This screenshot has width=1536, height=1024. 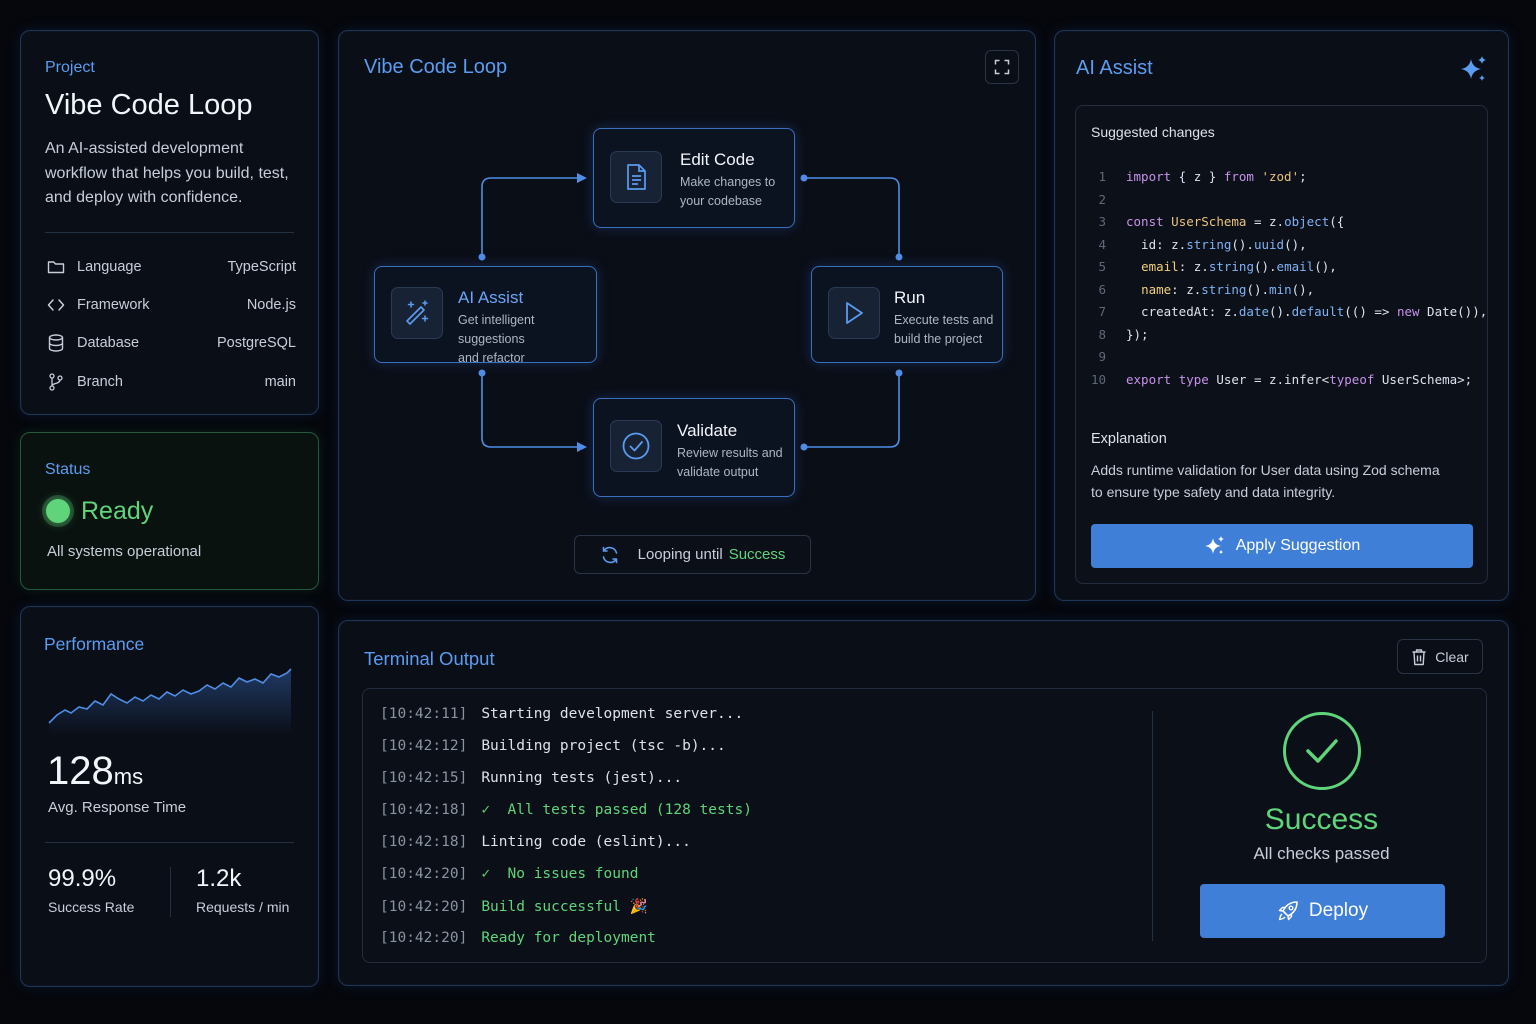 What do you see at coordinates (757, 554) in the screenshot?
I see `loop-pill-state: Success` at bounding box center [757, 554].